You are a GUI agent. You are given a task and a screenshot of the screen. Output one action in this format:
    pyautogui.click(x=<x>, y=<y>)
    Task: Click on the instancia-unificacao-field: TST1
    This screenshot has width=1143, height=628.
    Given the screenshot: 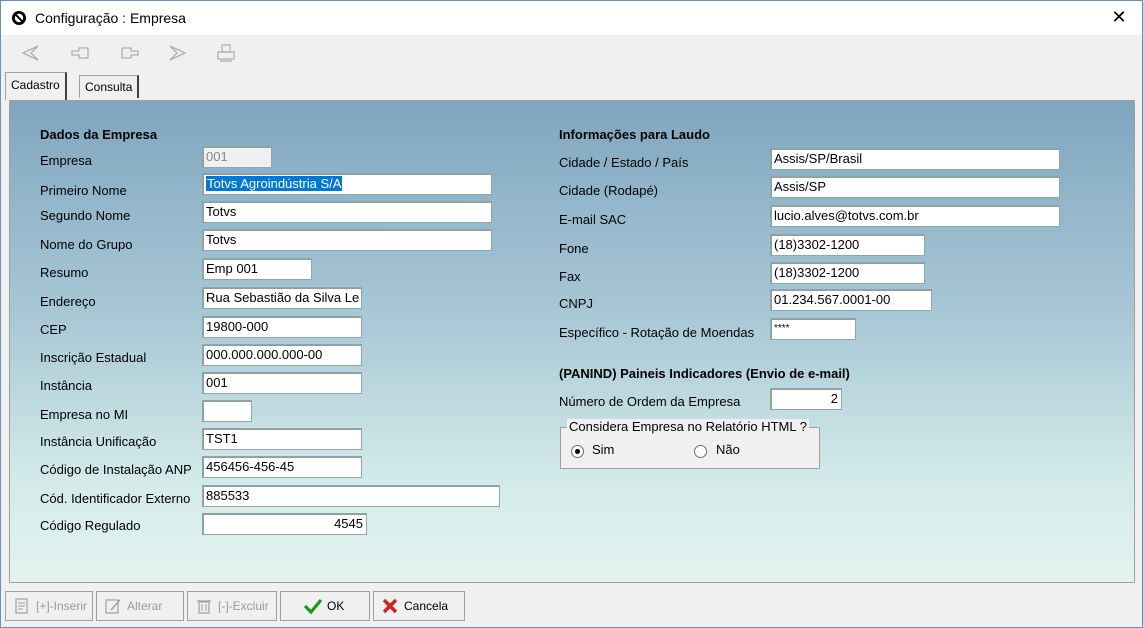 What is the action you would take?
    pyautogui.click(x=282, y=439)
    